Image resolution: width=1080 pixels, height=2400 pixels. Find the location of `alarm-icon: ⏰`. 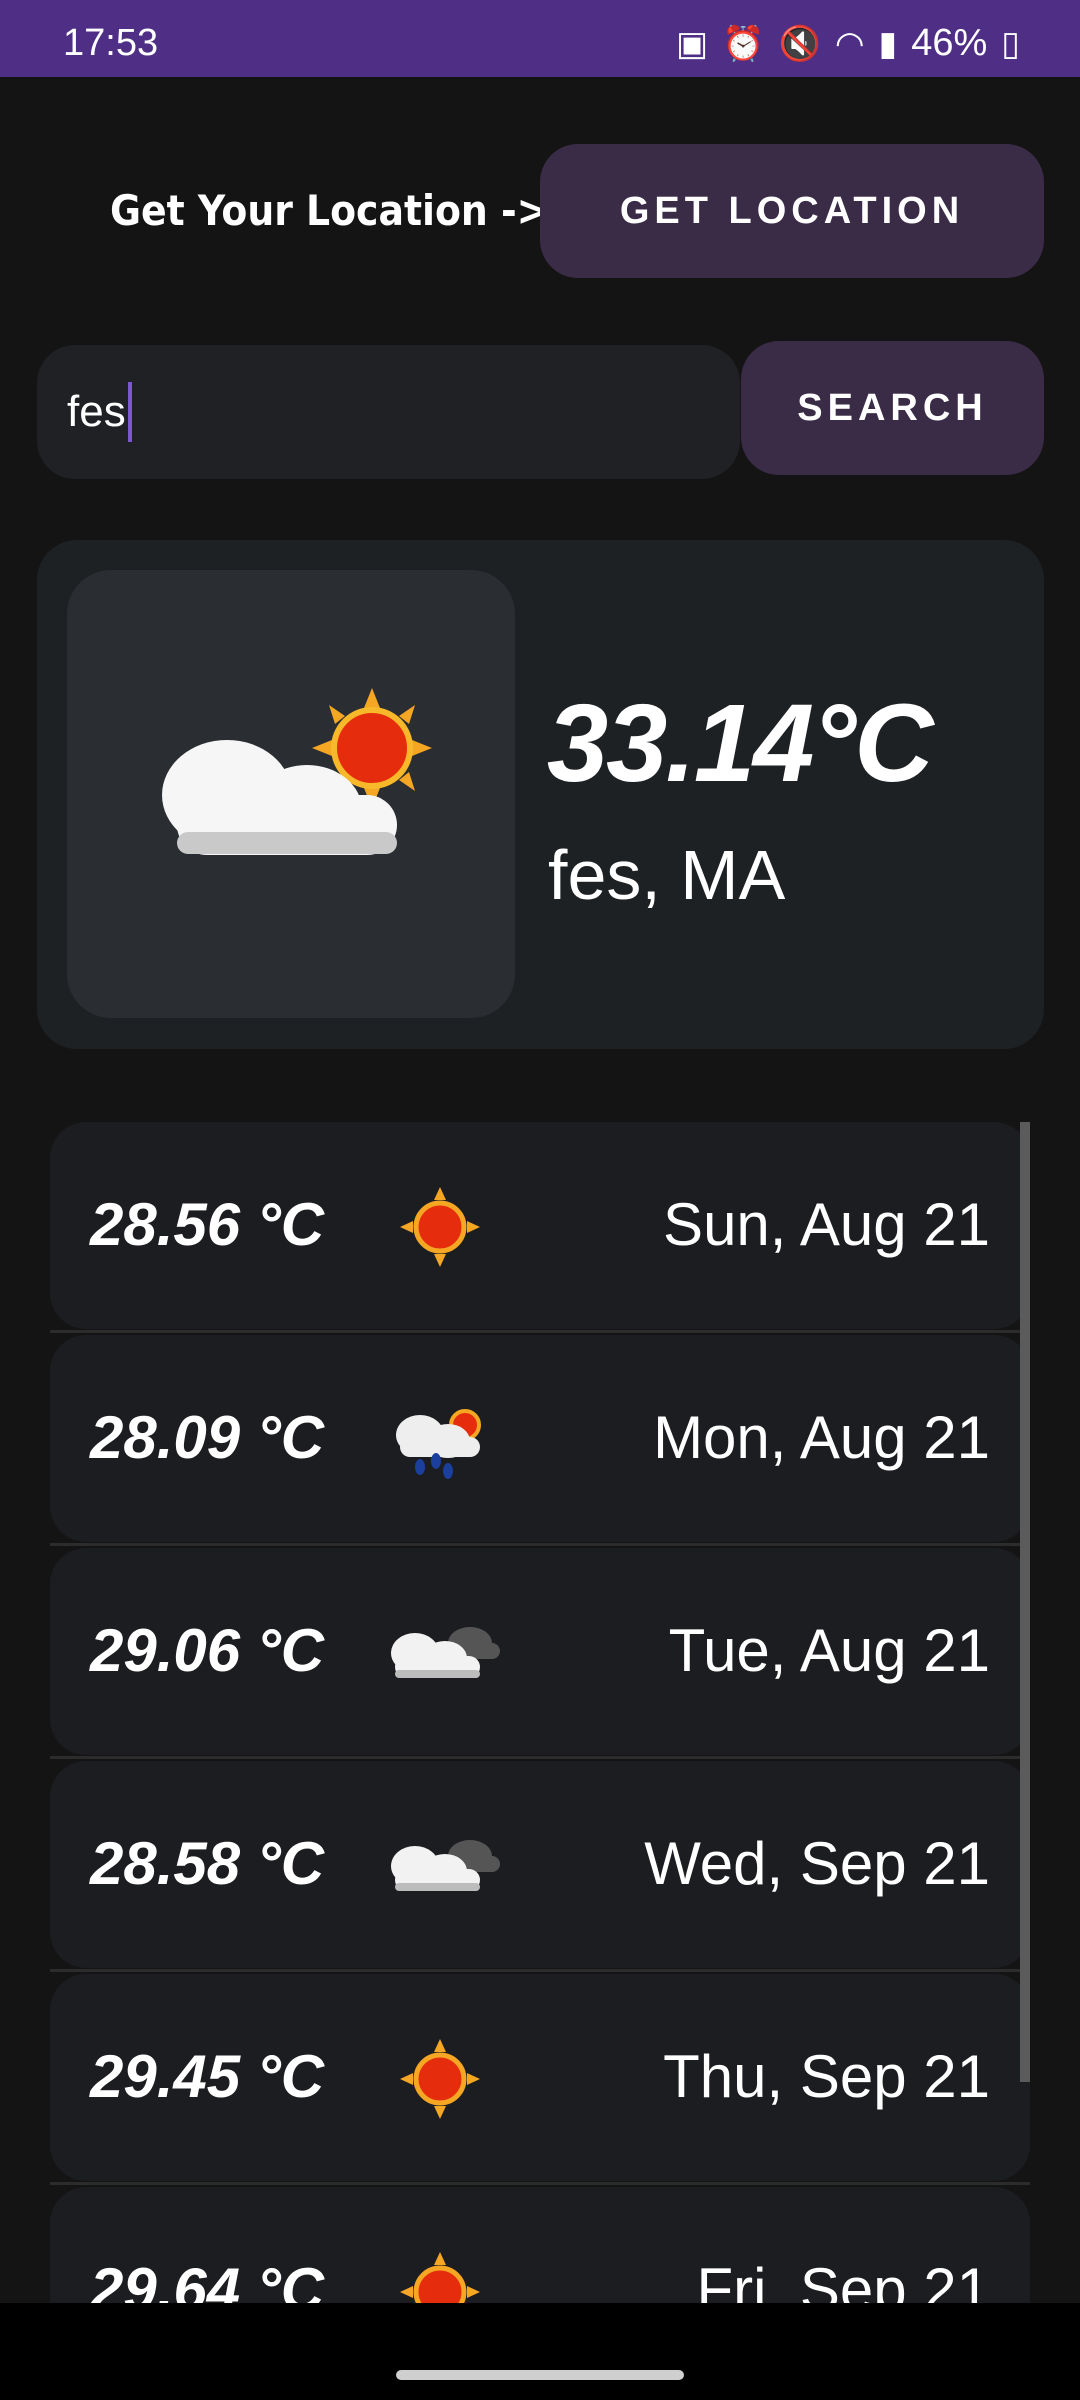

alarm-icon: ⏰ is located at coordinates (743, 43).